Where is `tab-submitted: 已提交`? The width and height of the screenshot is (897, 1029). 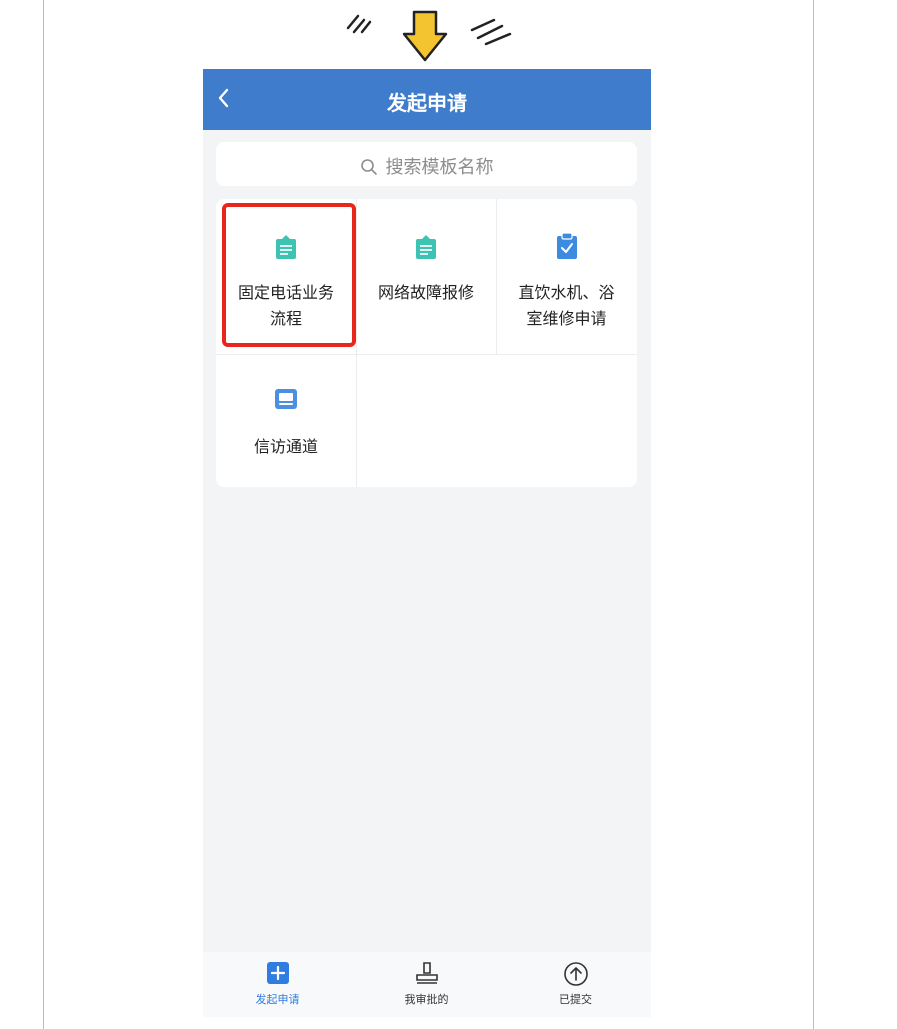
tab-submitted: 已提交 is located at coordinates (575, 984).